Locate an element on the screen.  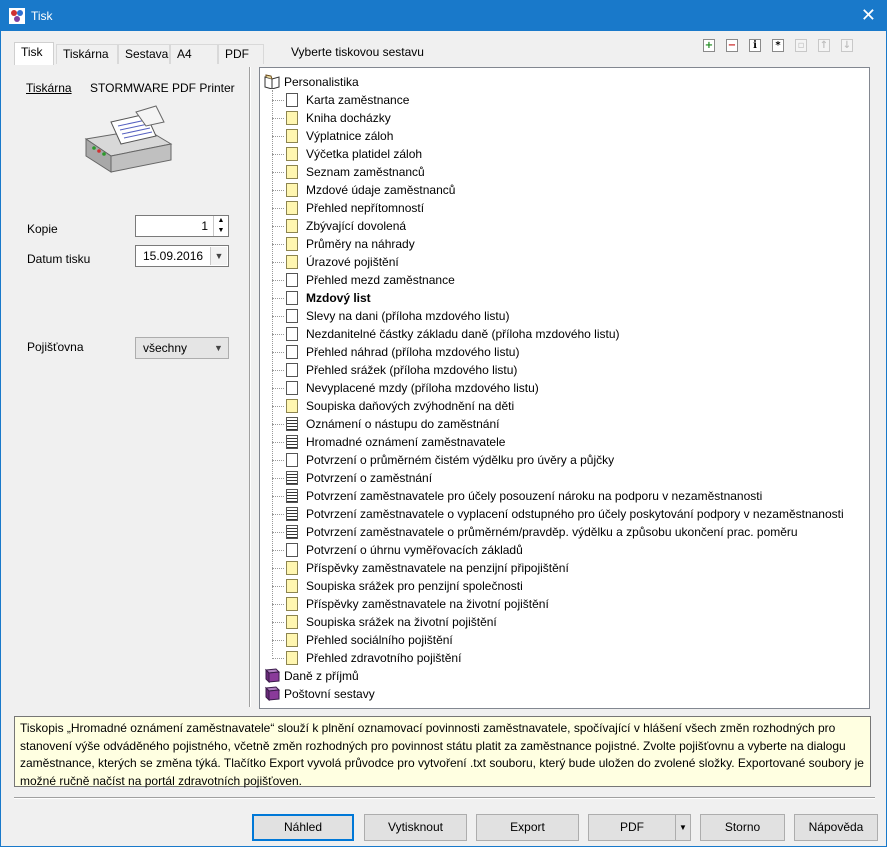
star-icon: * is located at coordinates (778, 45).